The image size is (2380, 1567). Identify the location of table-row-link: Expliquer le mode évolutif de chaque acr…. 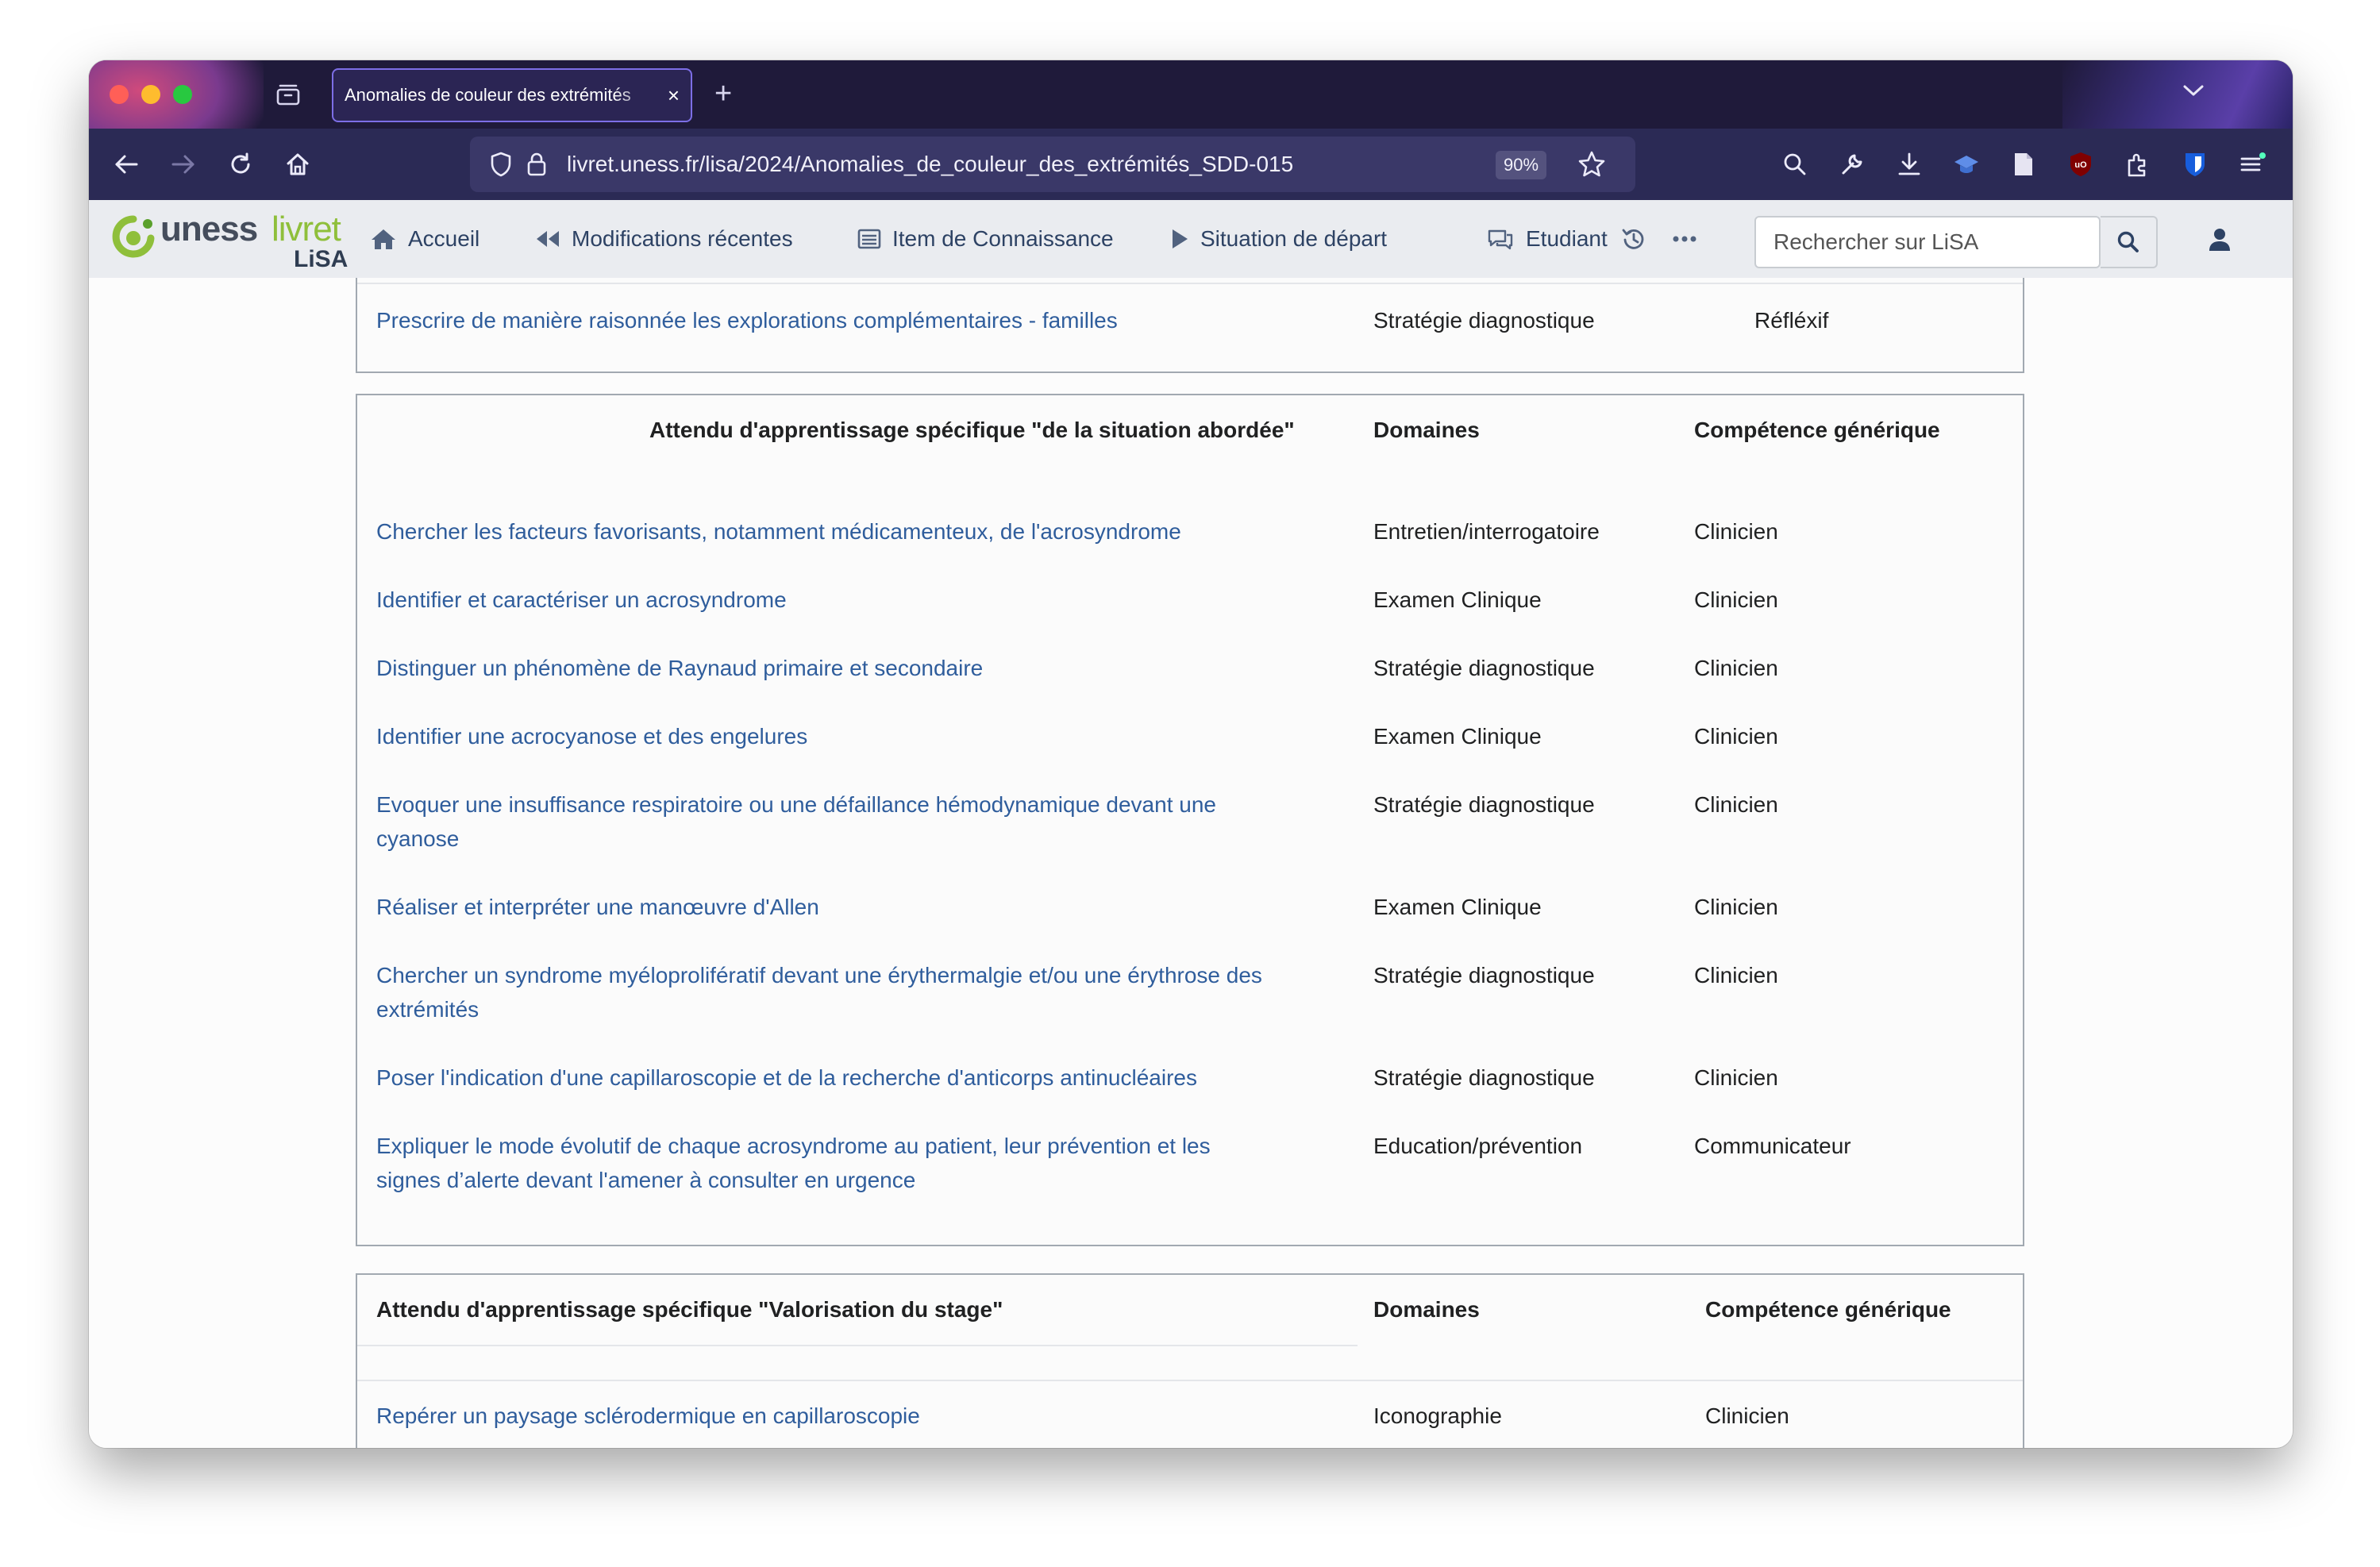
(793, 1146).